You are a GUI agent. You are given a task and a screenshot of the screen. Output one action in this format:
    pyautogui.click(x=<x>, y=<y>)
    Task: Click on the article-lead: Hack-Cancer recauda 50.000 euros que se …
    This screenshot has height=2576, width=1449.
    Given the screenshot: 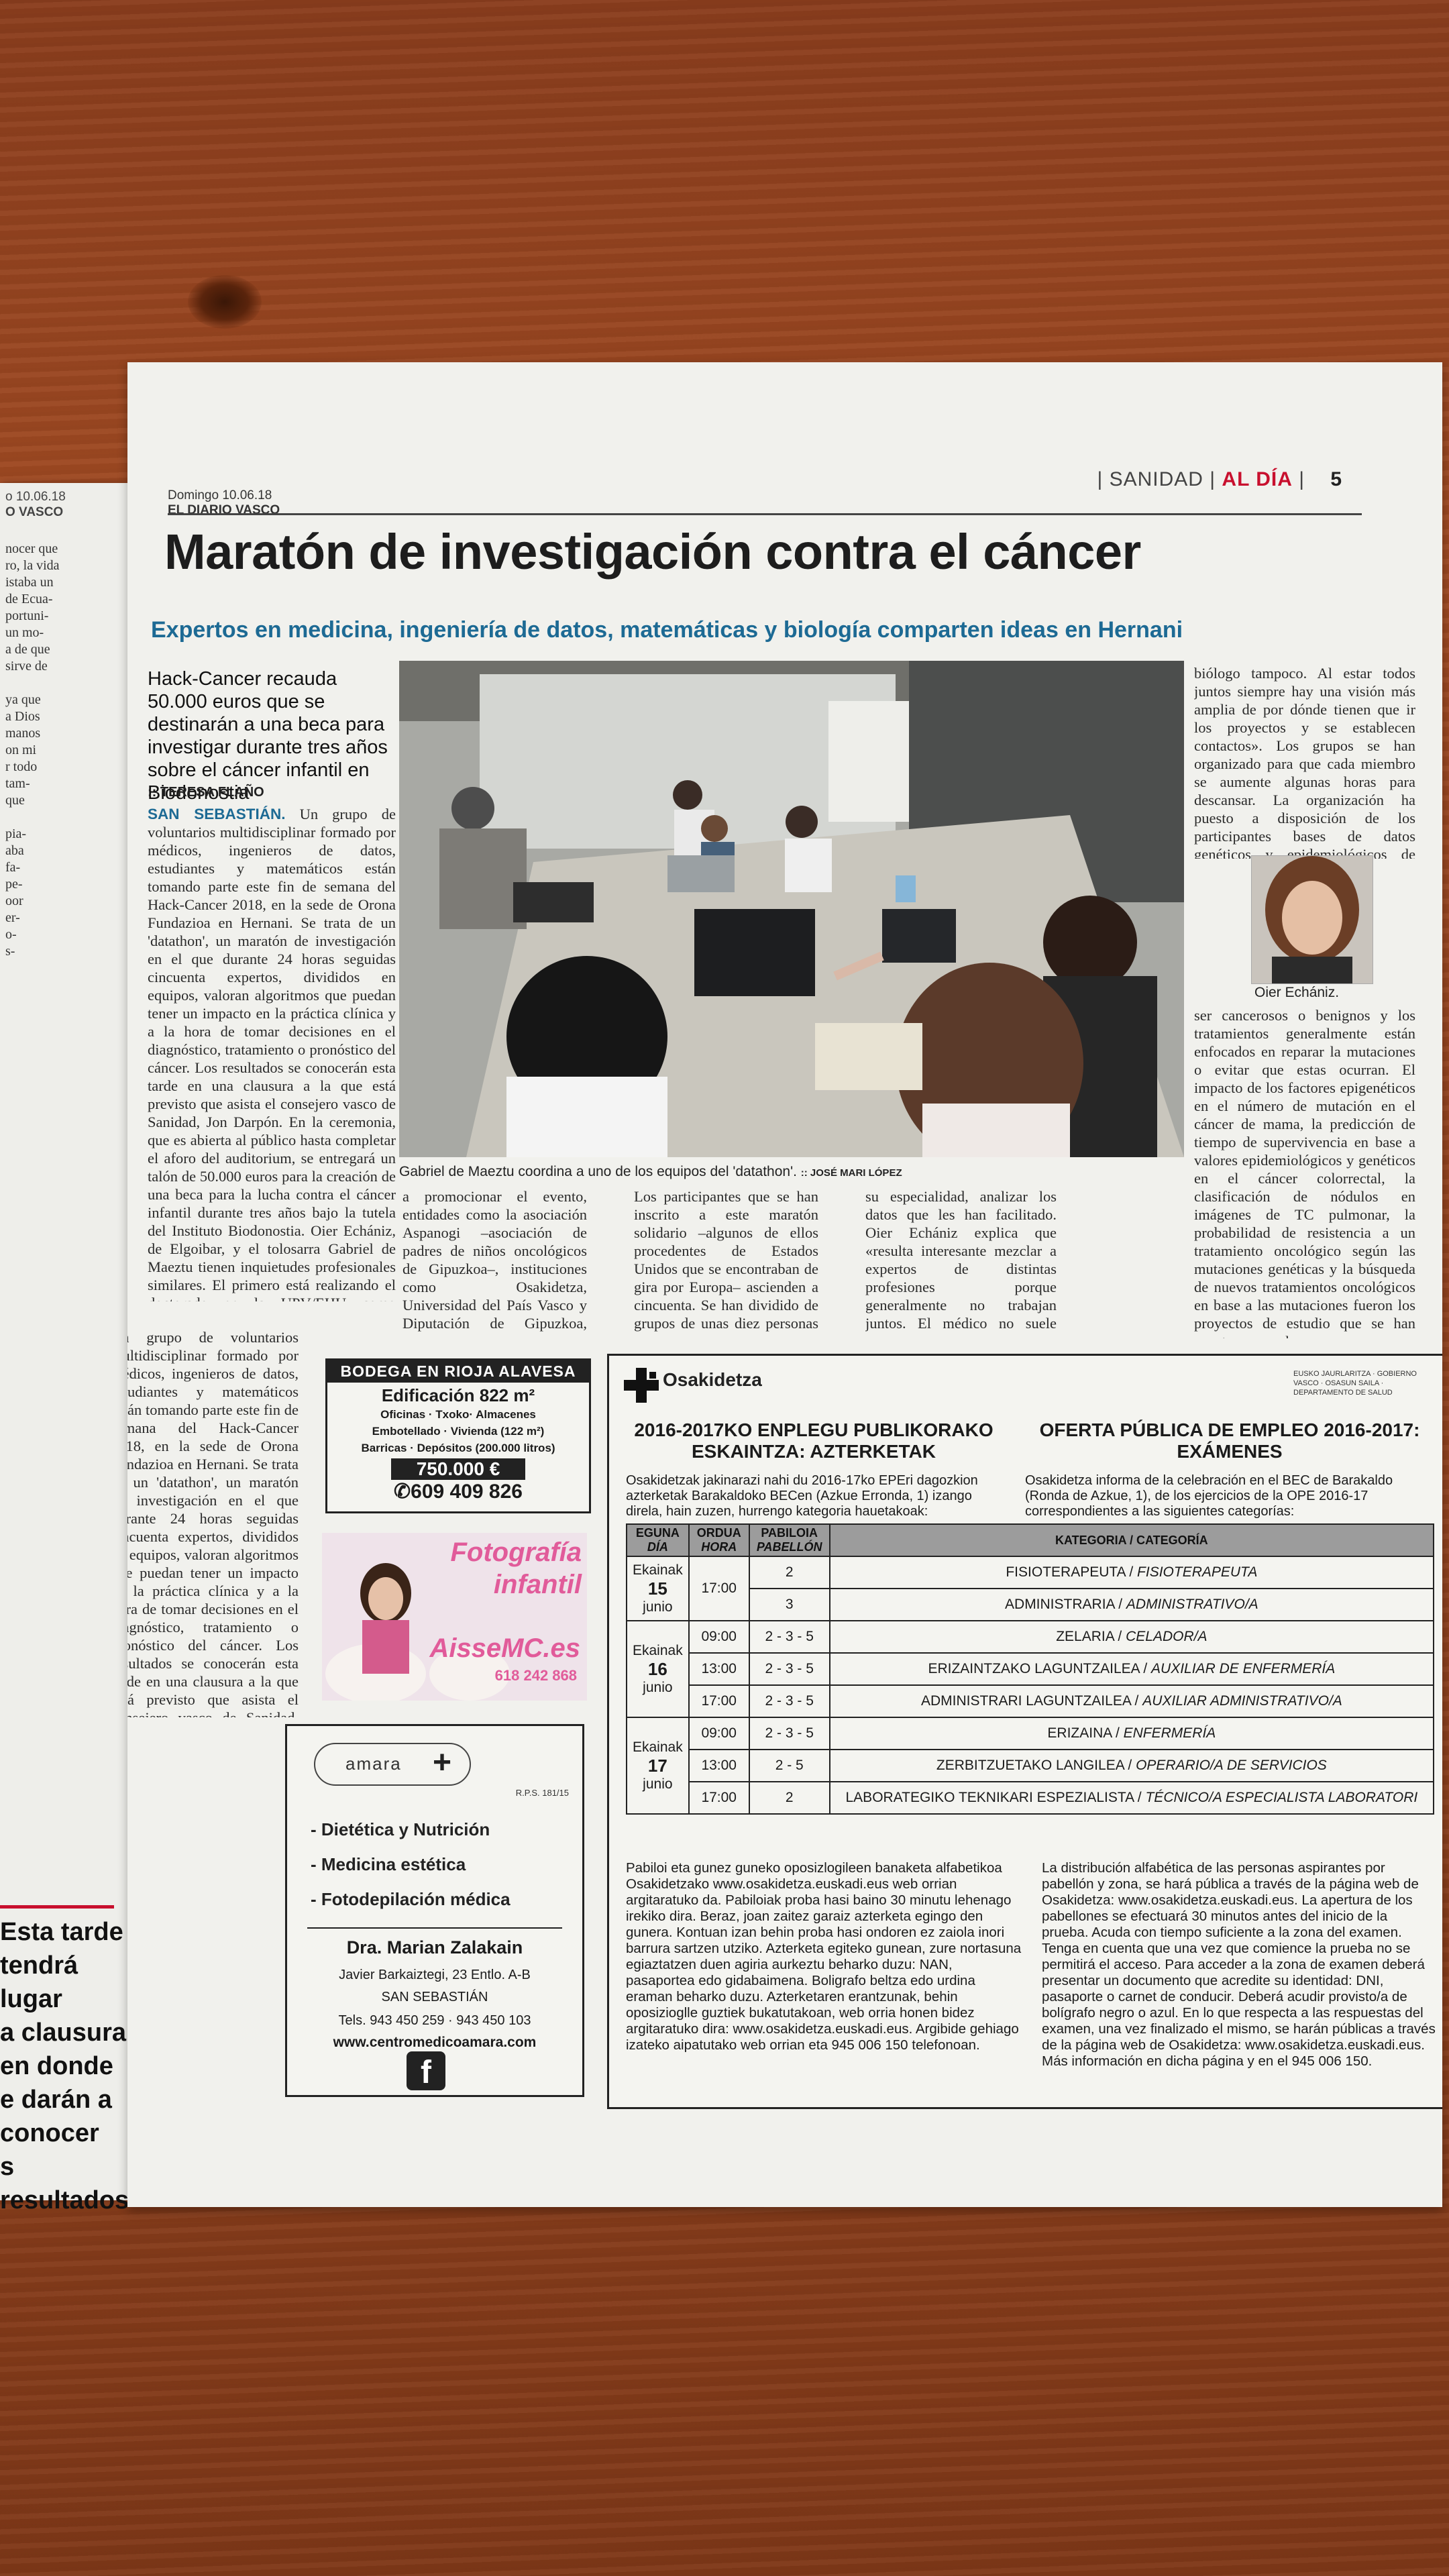 What is the action you would take?
    pyautogui.click(x=268, y=736)
    